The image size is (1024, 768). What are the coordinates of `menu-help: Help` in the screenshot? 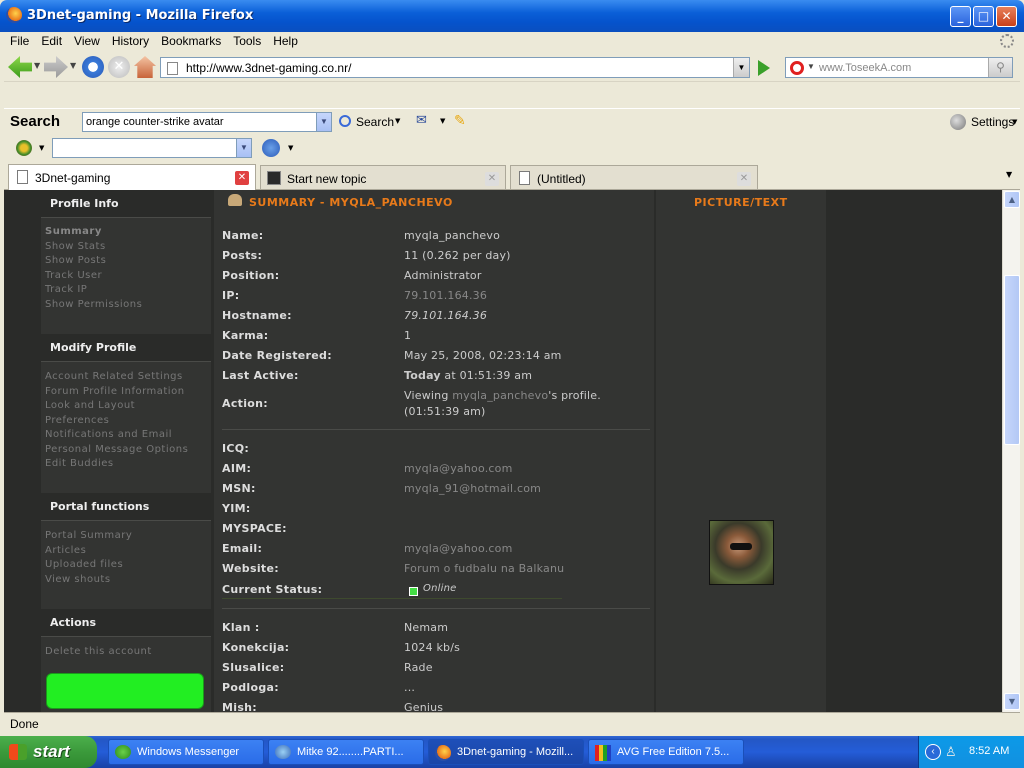 It's located at (285, 40).